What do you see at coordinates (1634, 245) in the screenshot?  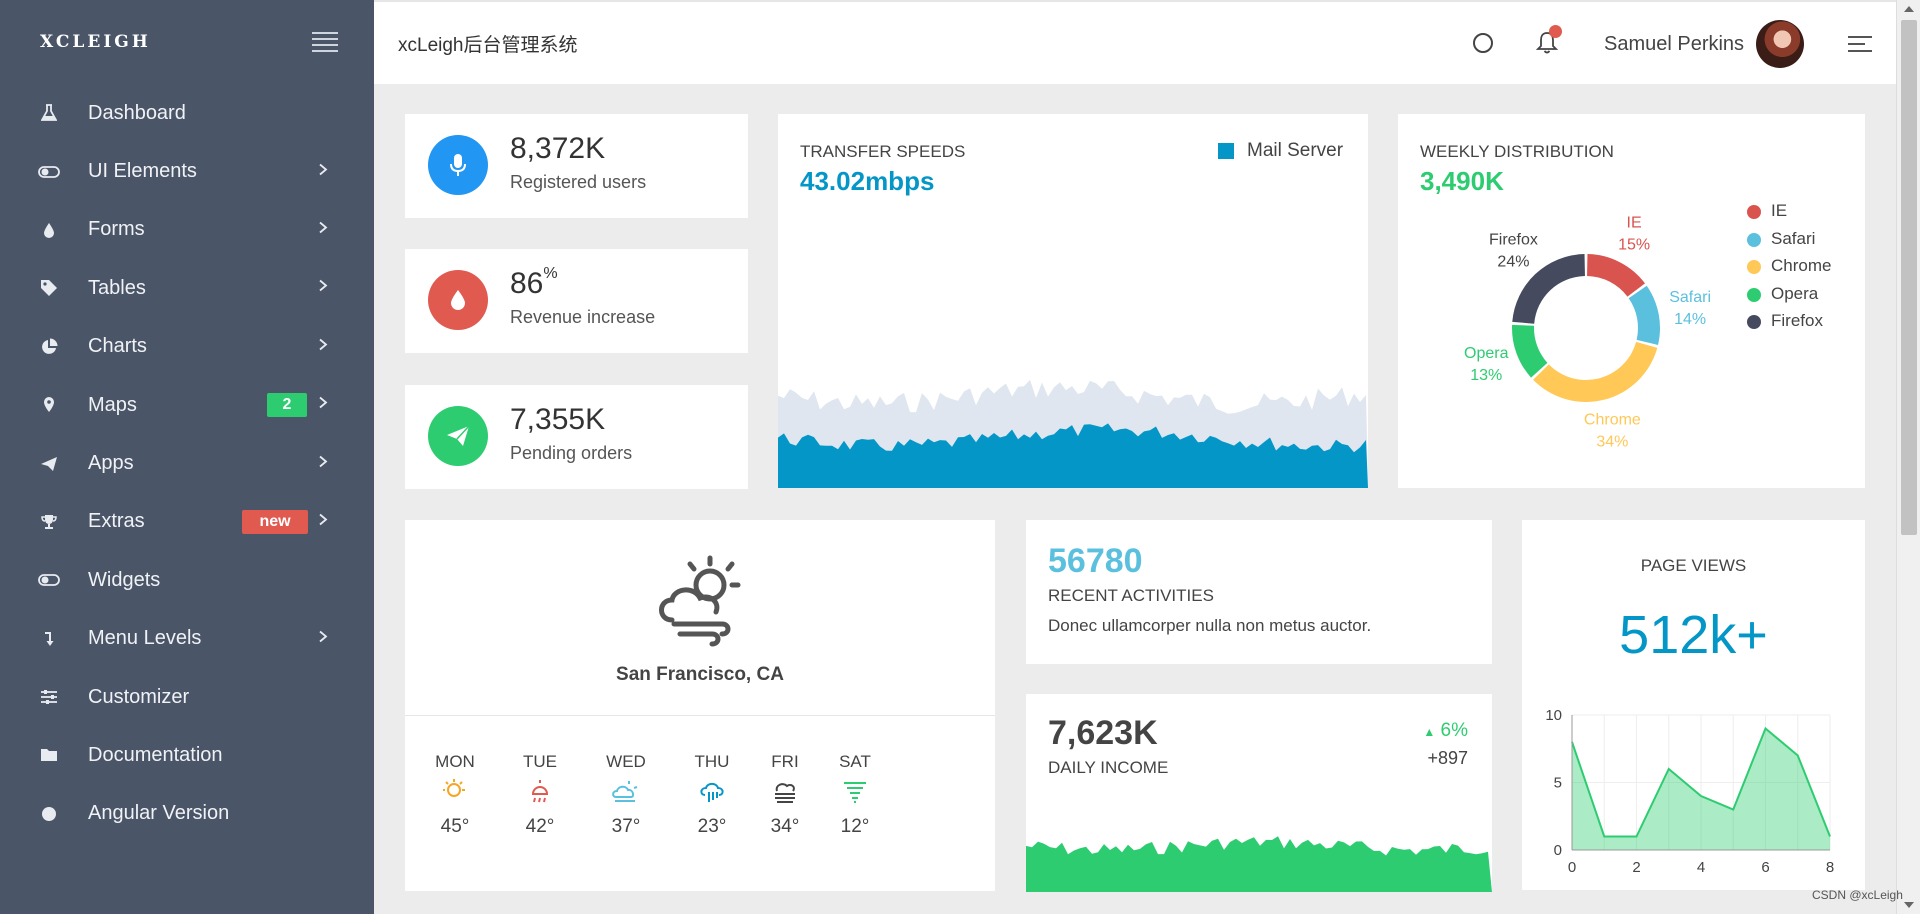 I see `slice-percent-label: 15%` at bounding box center [1634, 245].